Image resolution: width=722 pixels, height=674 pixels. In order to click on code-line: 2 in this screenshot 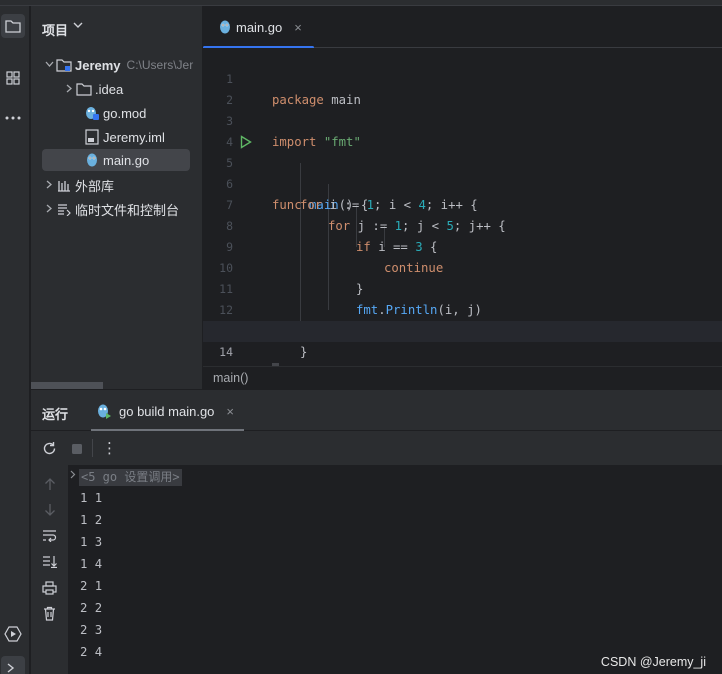, I will do `click(462, 88)`.